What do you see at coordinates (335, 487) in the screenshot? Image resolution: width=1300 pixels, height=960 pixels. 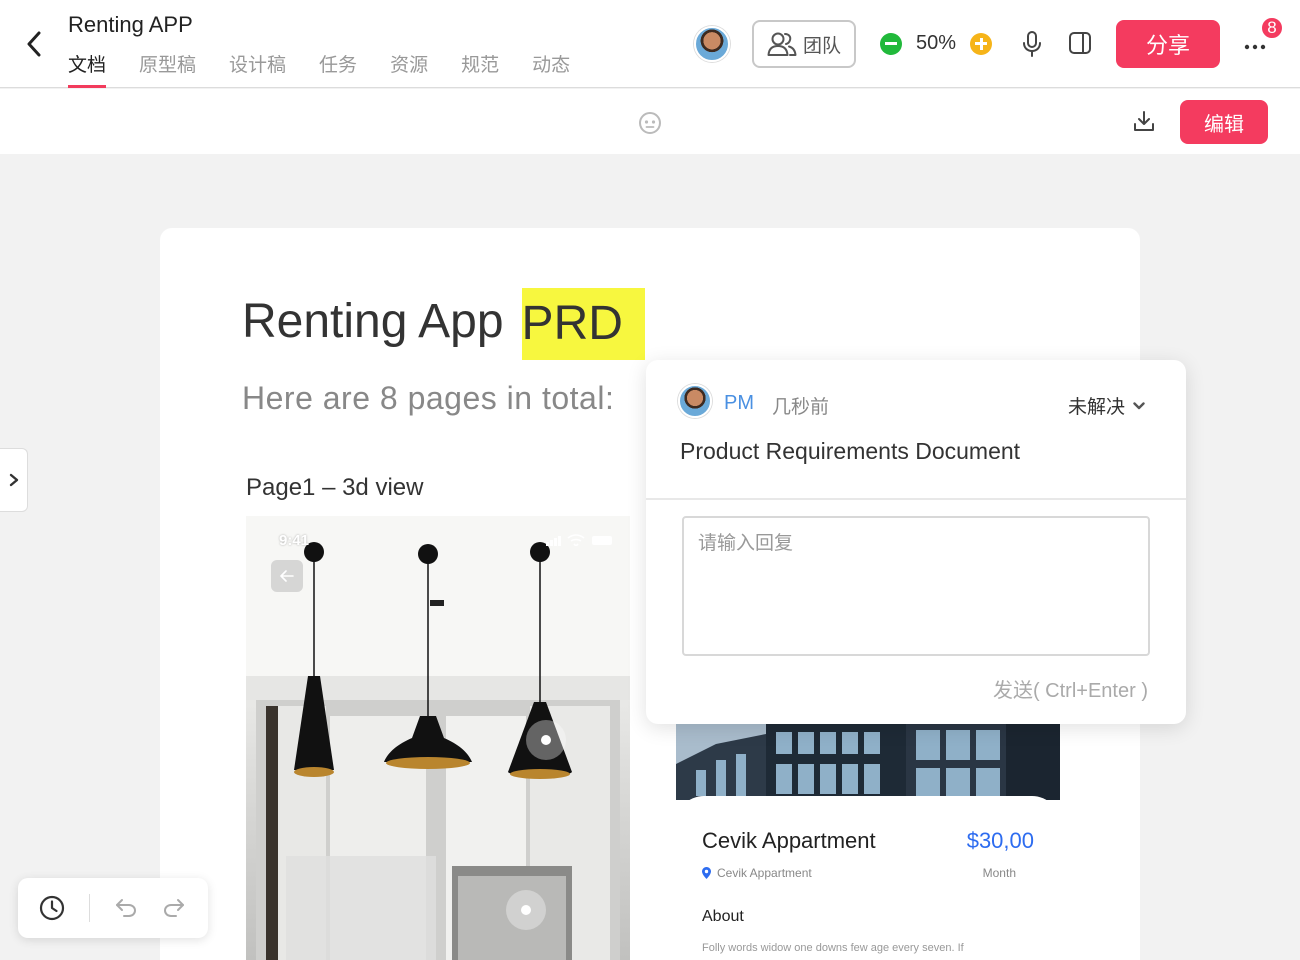 I see `page1-label: Page1 – 3d view` at bounding box center [335, 487].